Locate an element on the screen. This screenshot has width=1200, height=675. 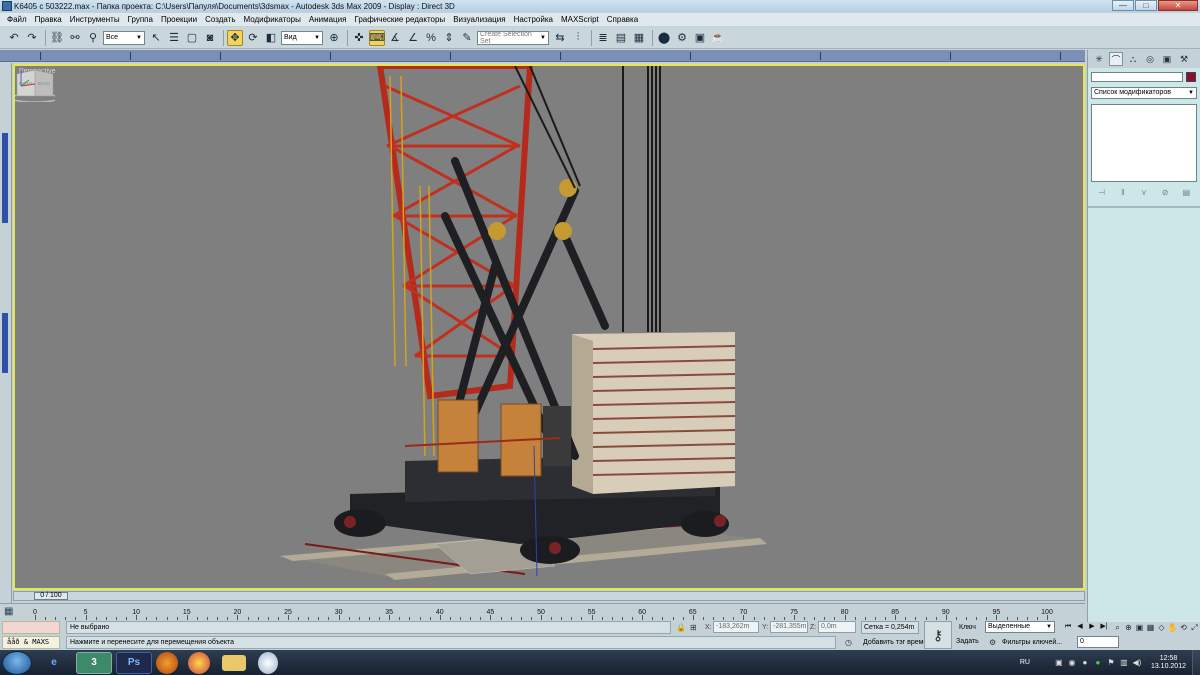
modifier-list-select: Список модификаторов ▼ is located at coordinates (1144, 93).